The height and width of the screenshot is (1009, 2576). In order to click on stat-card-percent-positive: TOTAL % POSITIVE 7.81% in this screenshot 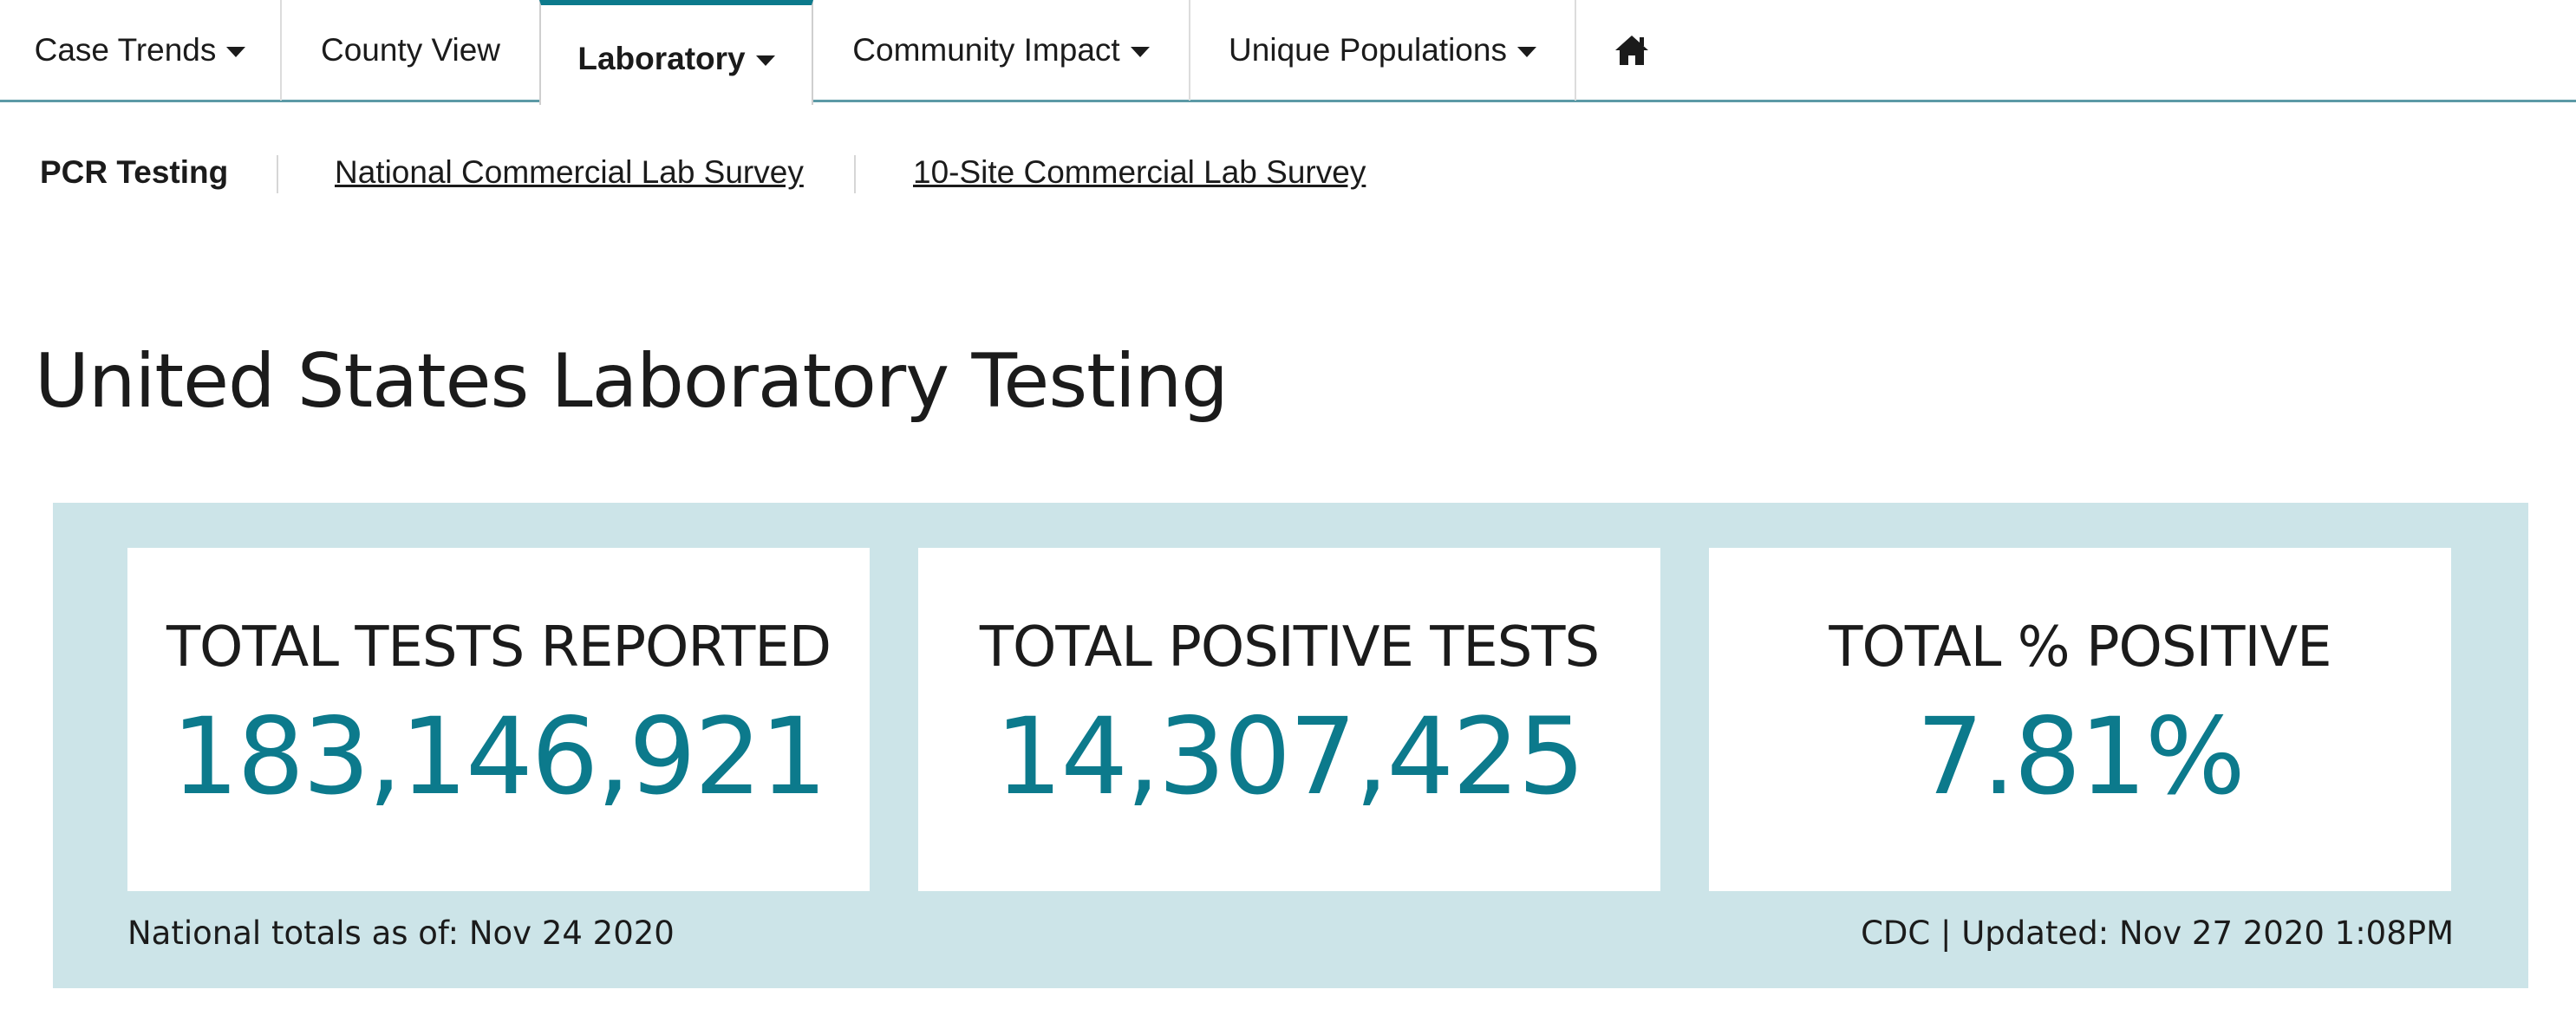, I will do `click(2080, 719)`.